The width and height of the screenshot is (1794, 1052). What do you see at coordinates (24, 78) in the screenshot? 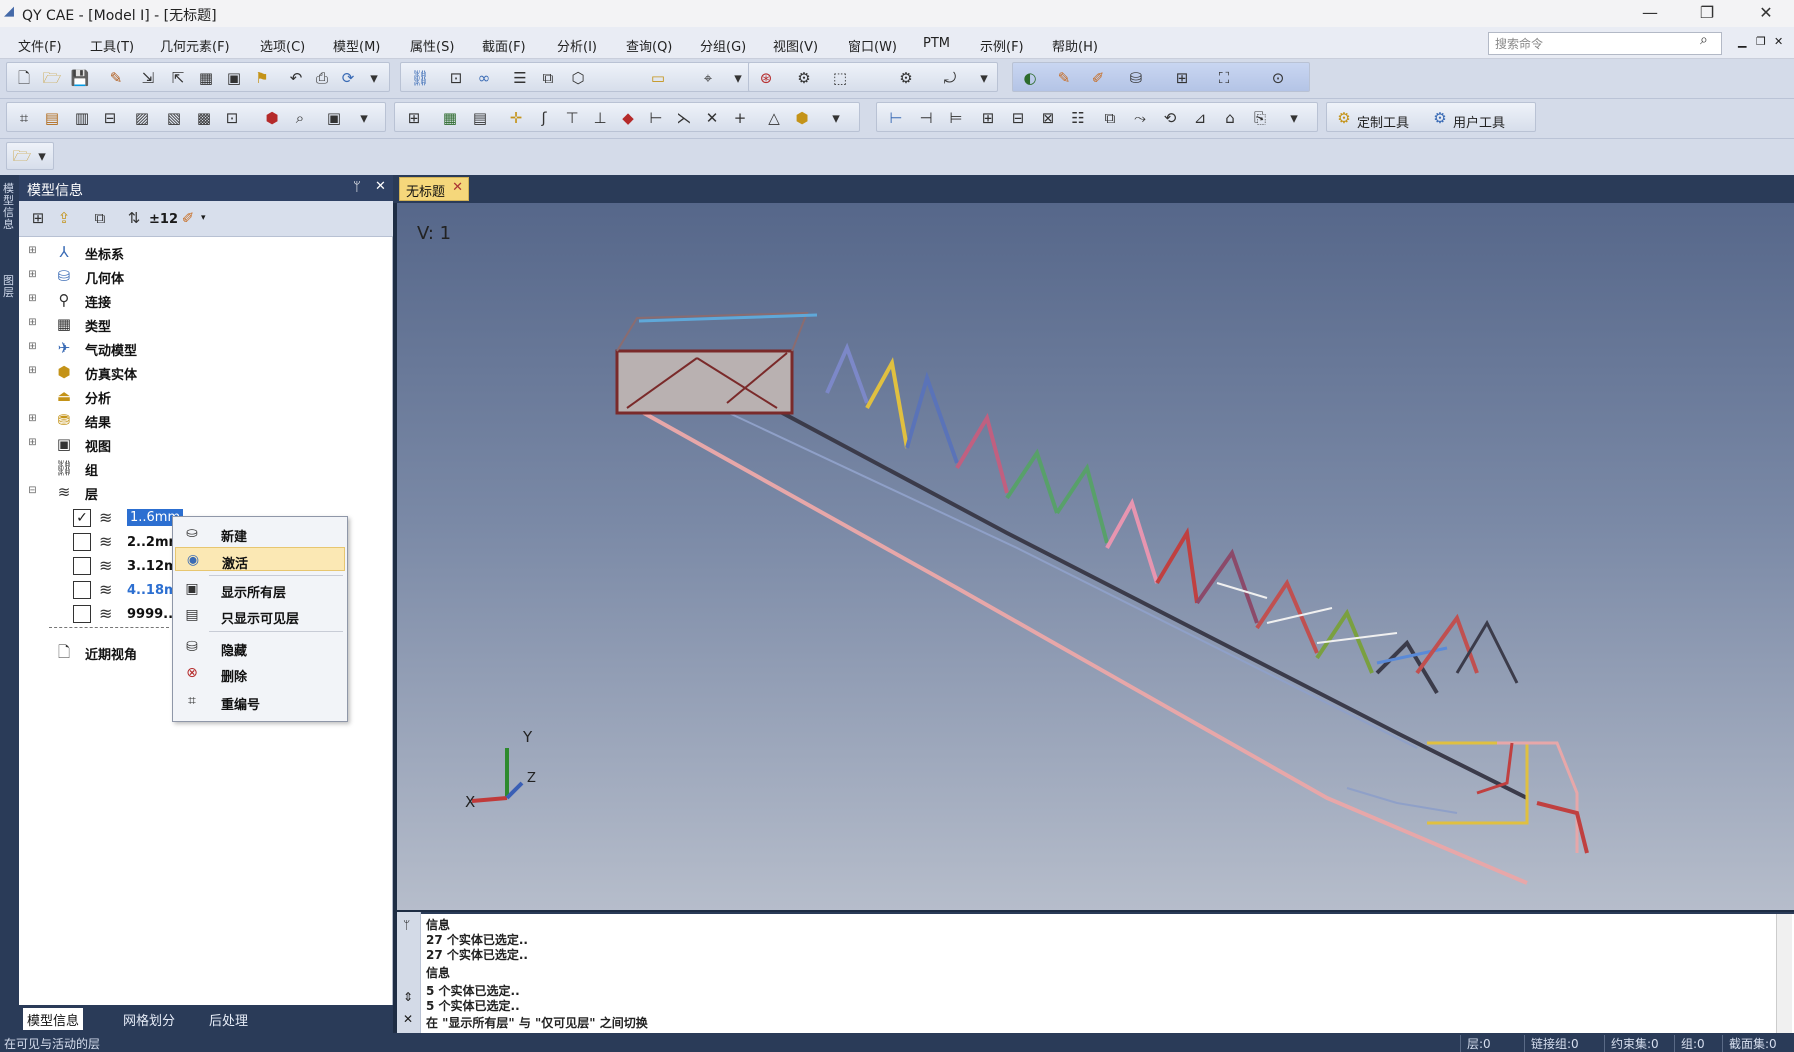
I see `new-file-icon: 🗋` at bounding box center [24, 78].